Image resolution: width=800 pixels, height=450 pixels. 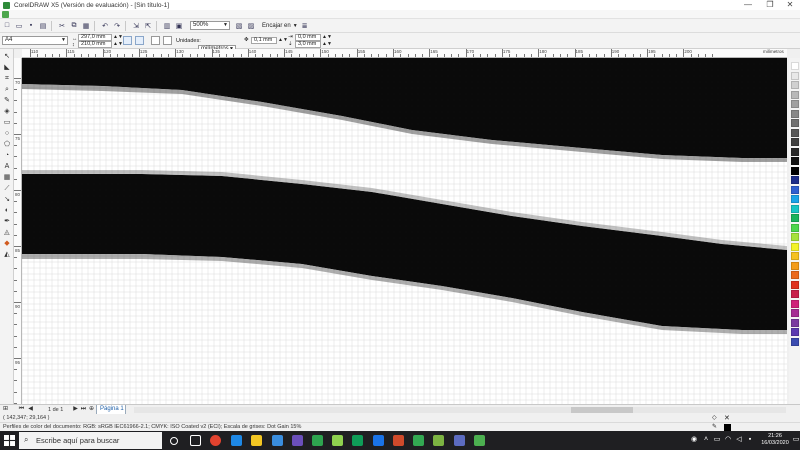 I want to click on text-tool-icon: A, so click(x=7, y=166).